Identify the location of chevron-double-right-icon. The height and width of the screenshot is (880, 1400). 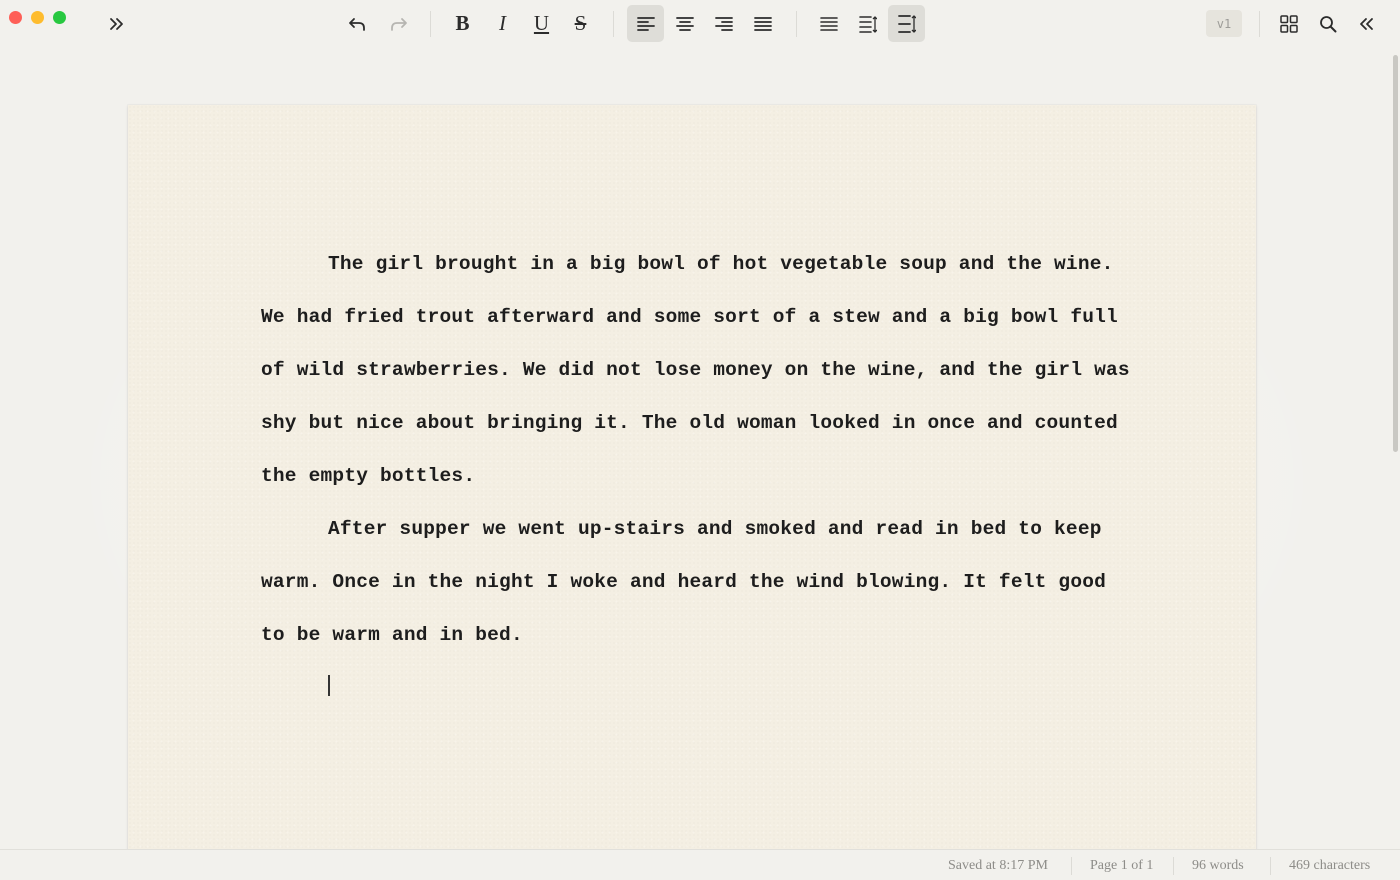
(116, 24).